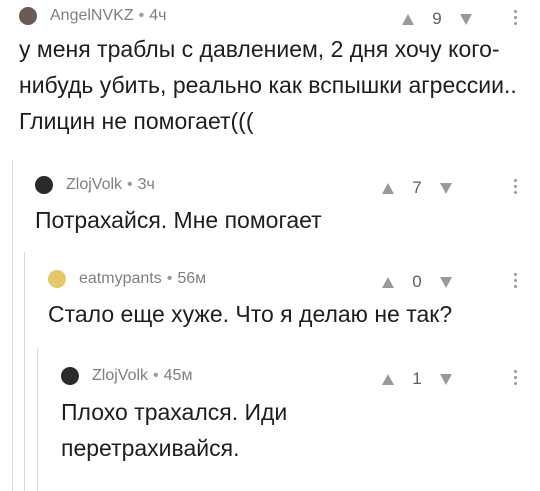 This screenshot has height=491, width=540. I want to click on vote-controls: 0, so click(417, 282).